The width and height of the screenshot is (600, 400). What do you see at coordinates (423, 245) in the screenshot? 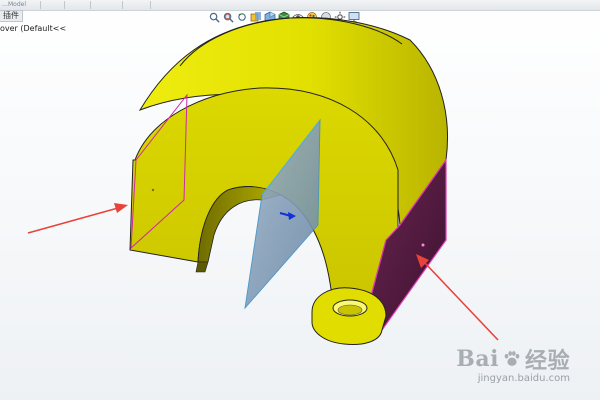
I see `face-selection-dot` at bounding box center [423, 245].